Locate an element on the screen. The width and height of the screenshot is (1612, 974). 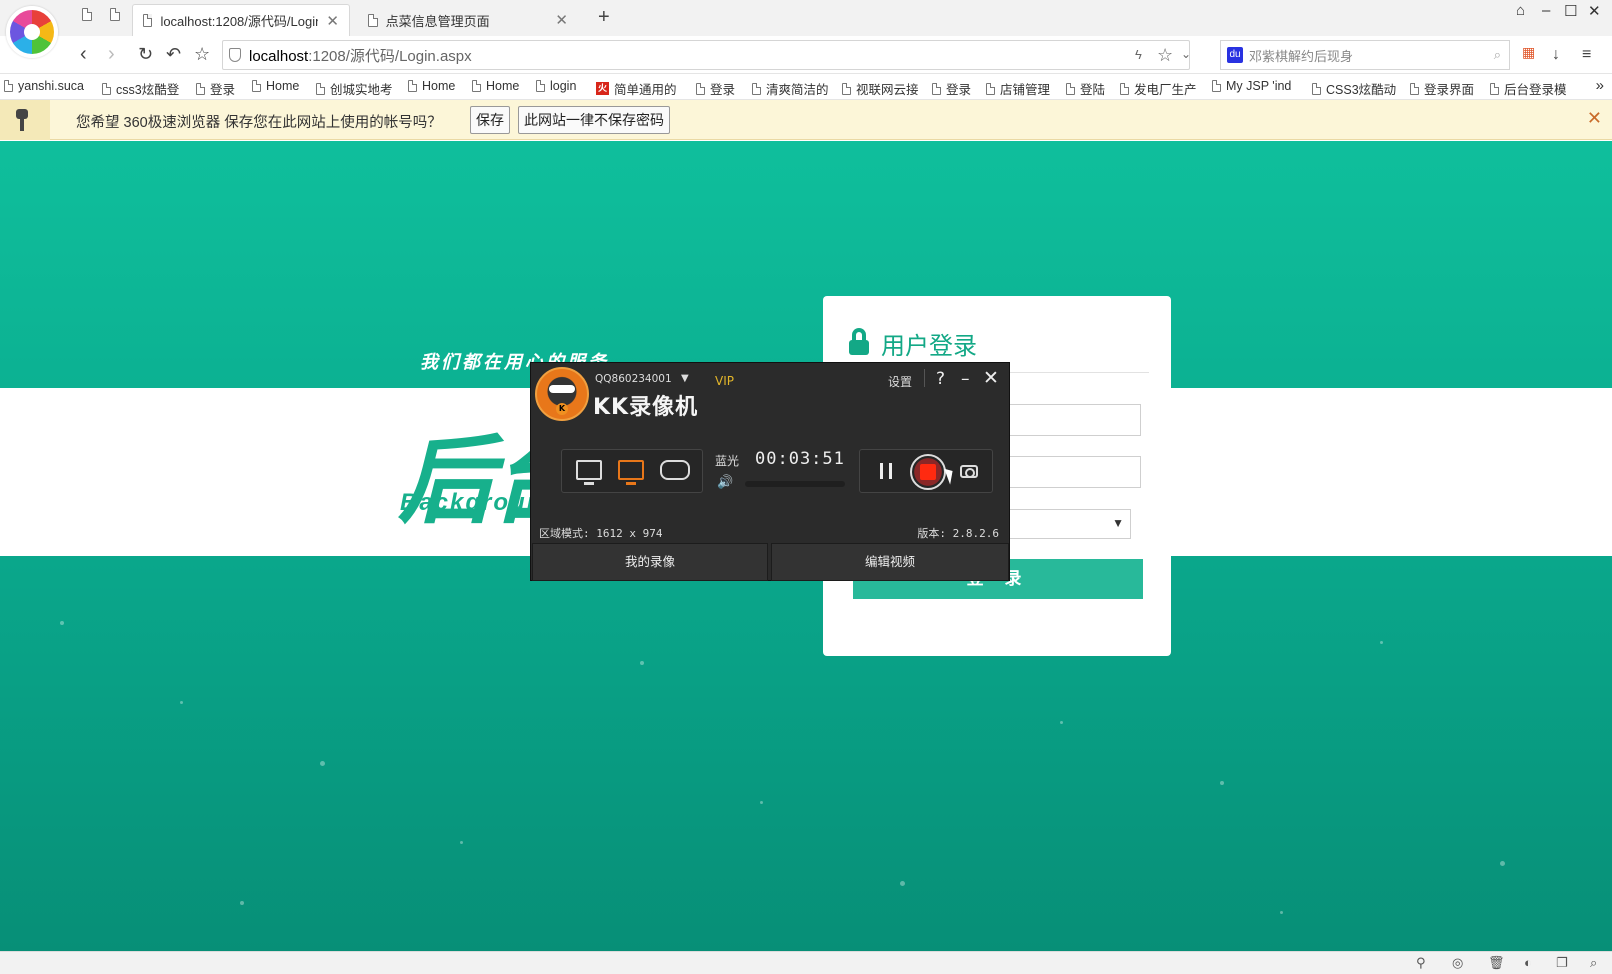
forward-icon: › is located at coordinates (111, 54).